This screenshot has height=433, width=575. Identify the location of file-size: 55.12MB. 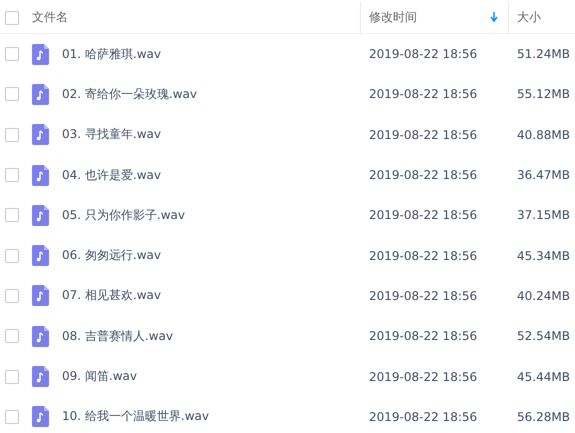
(543, 94).